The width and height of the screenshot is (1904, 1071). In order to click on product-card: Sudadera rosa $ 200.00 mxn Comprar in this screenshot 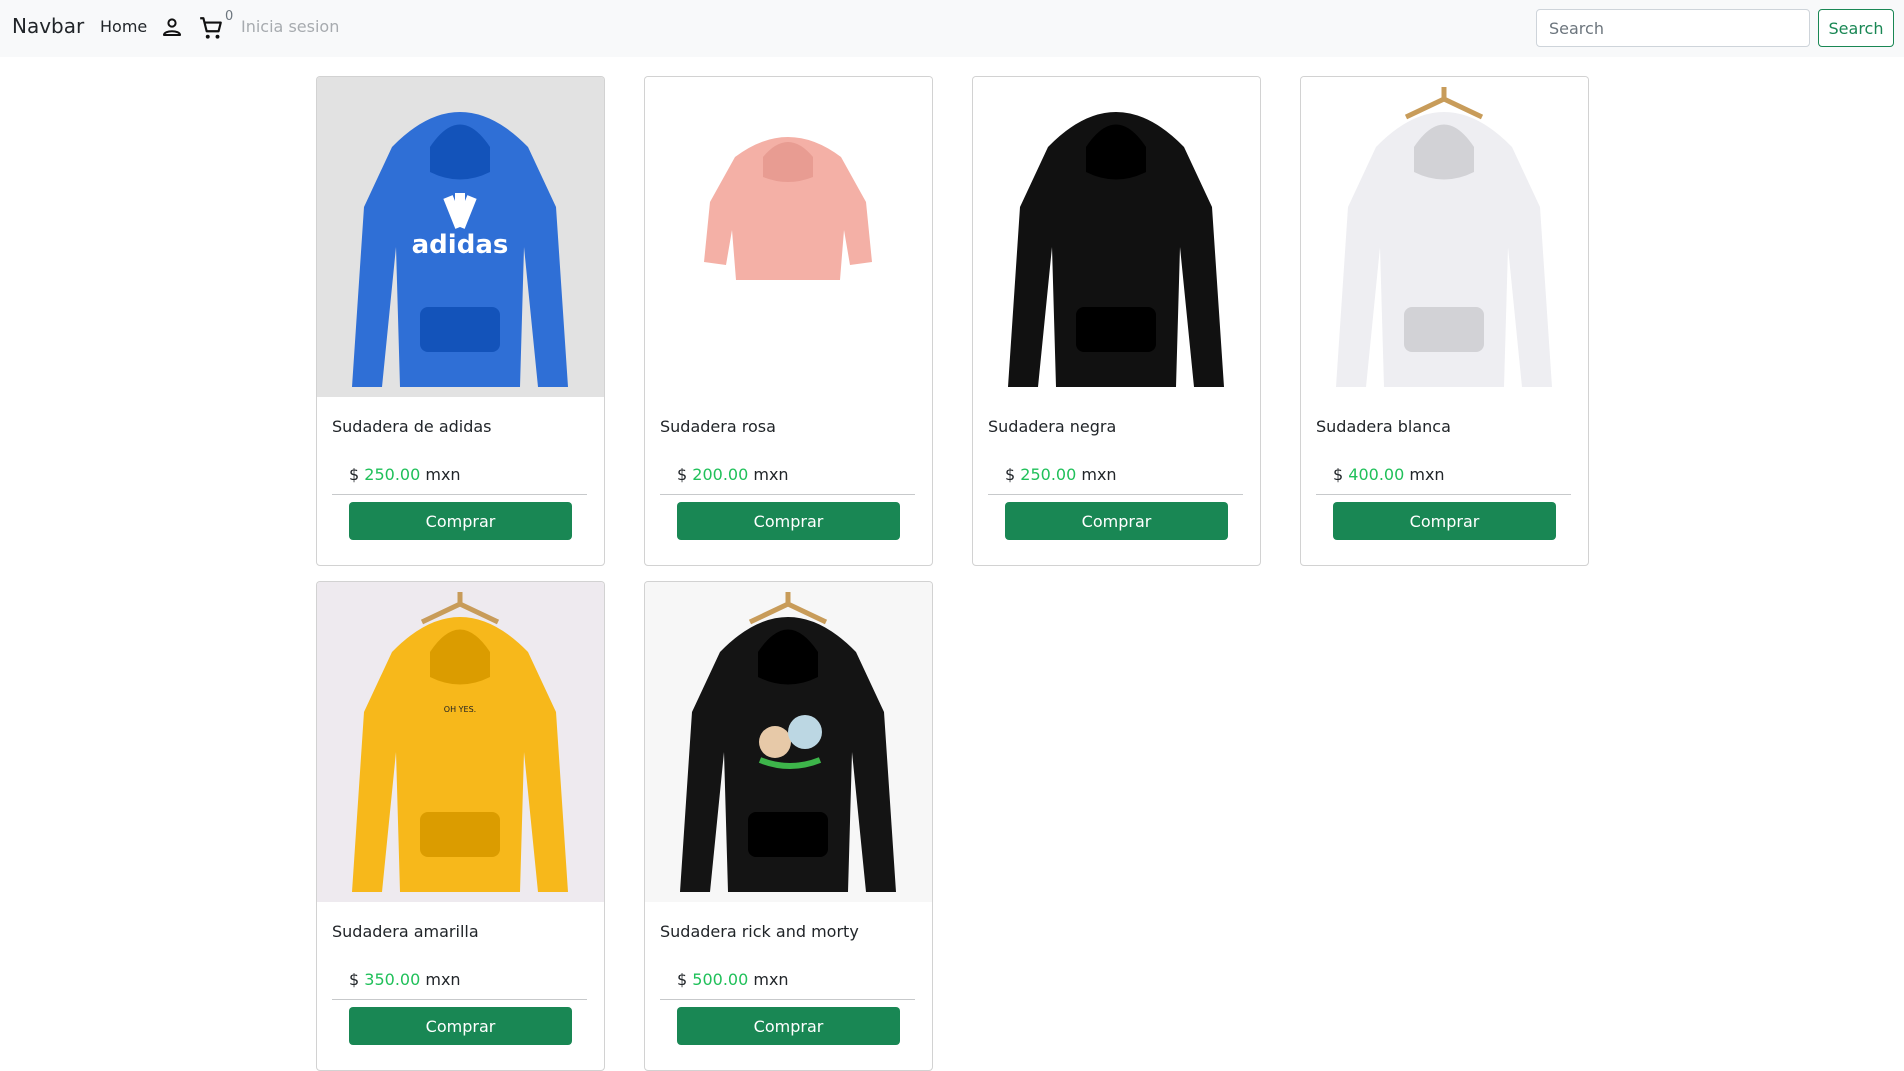, I will do `click(788, 321)`.